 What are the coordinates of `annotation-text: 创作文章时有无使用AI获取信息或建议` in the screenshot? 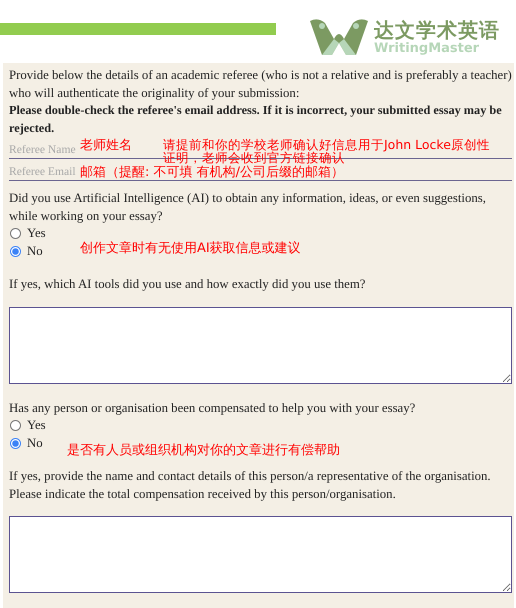 It's located at (190, 248).